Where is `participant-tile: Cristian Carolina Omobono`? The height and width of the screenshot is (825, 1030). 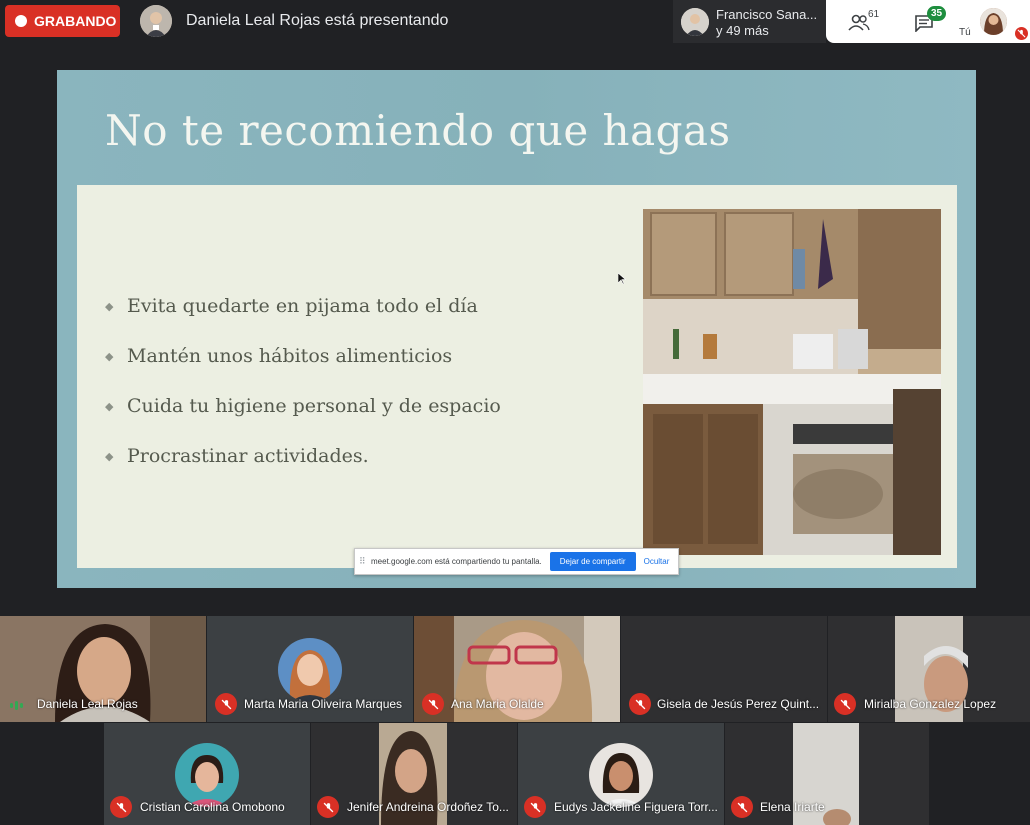
participant-tile: Cristian Carolina Omobono is located at coordinates (207, 774).